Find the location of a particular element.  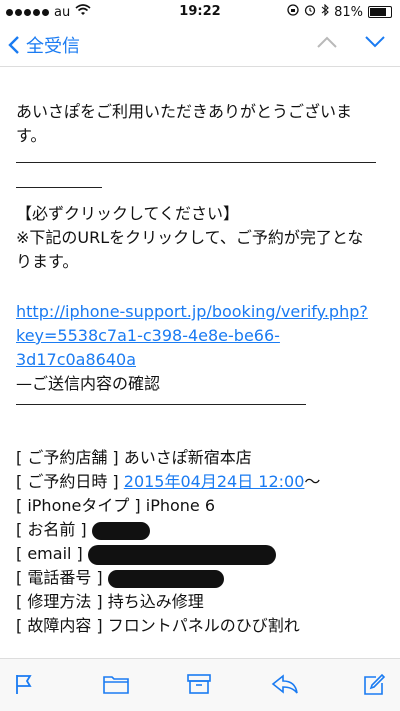

field-repair-method: [ 修理方法 ] 持ち込み修理 is located at coordinates (110, 601).